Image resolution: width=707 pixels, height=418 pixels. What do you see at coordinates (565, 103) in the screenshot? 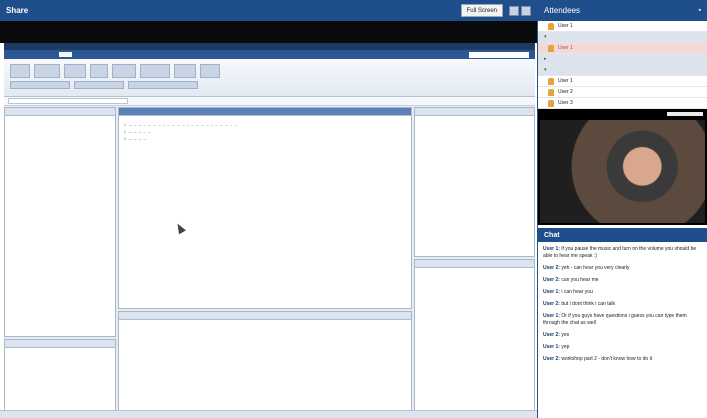
I see `attendee-name: User 3` at bounding box center [565, 103].